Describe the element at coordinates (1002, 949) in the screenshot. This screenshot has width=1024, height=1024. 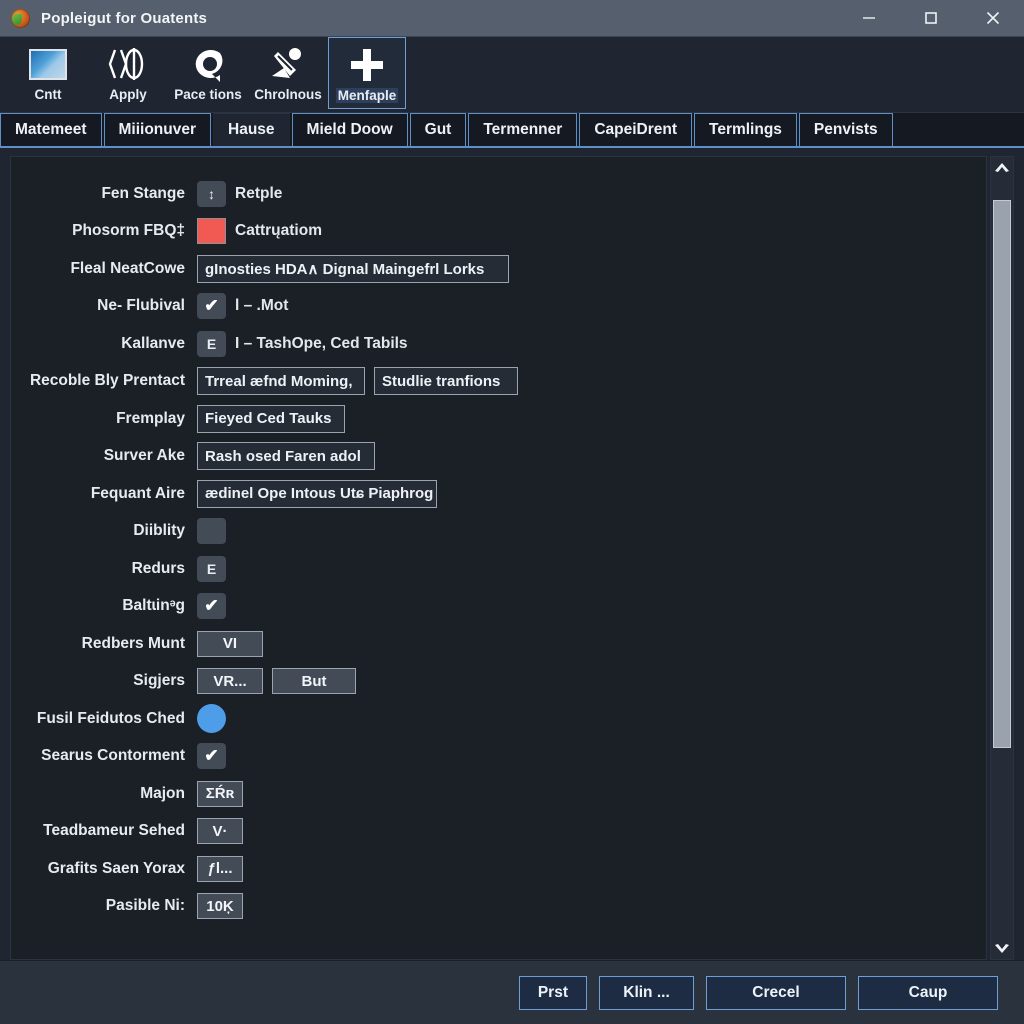
I see `chevron-down-icon` at that location.